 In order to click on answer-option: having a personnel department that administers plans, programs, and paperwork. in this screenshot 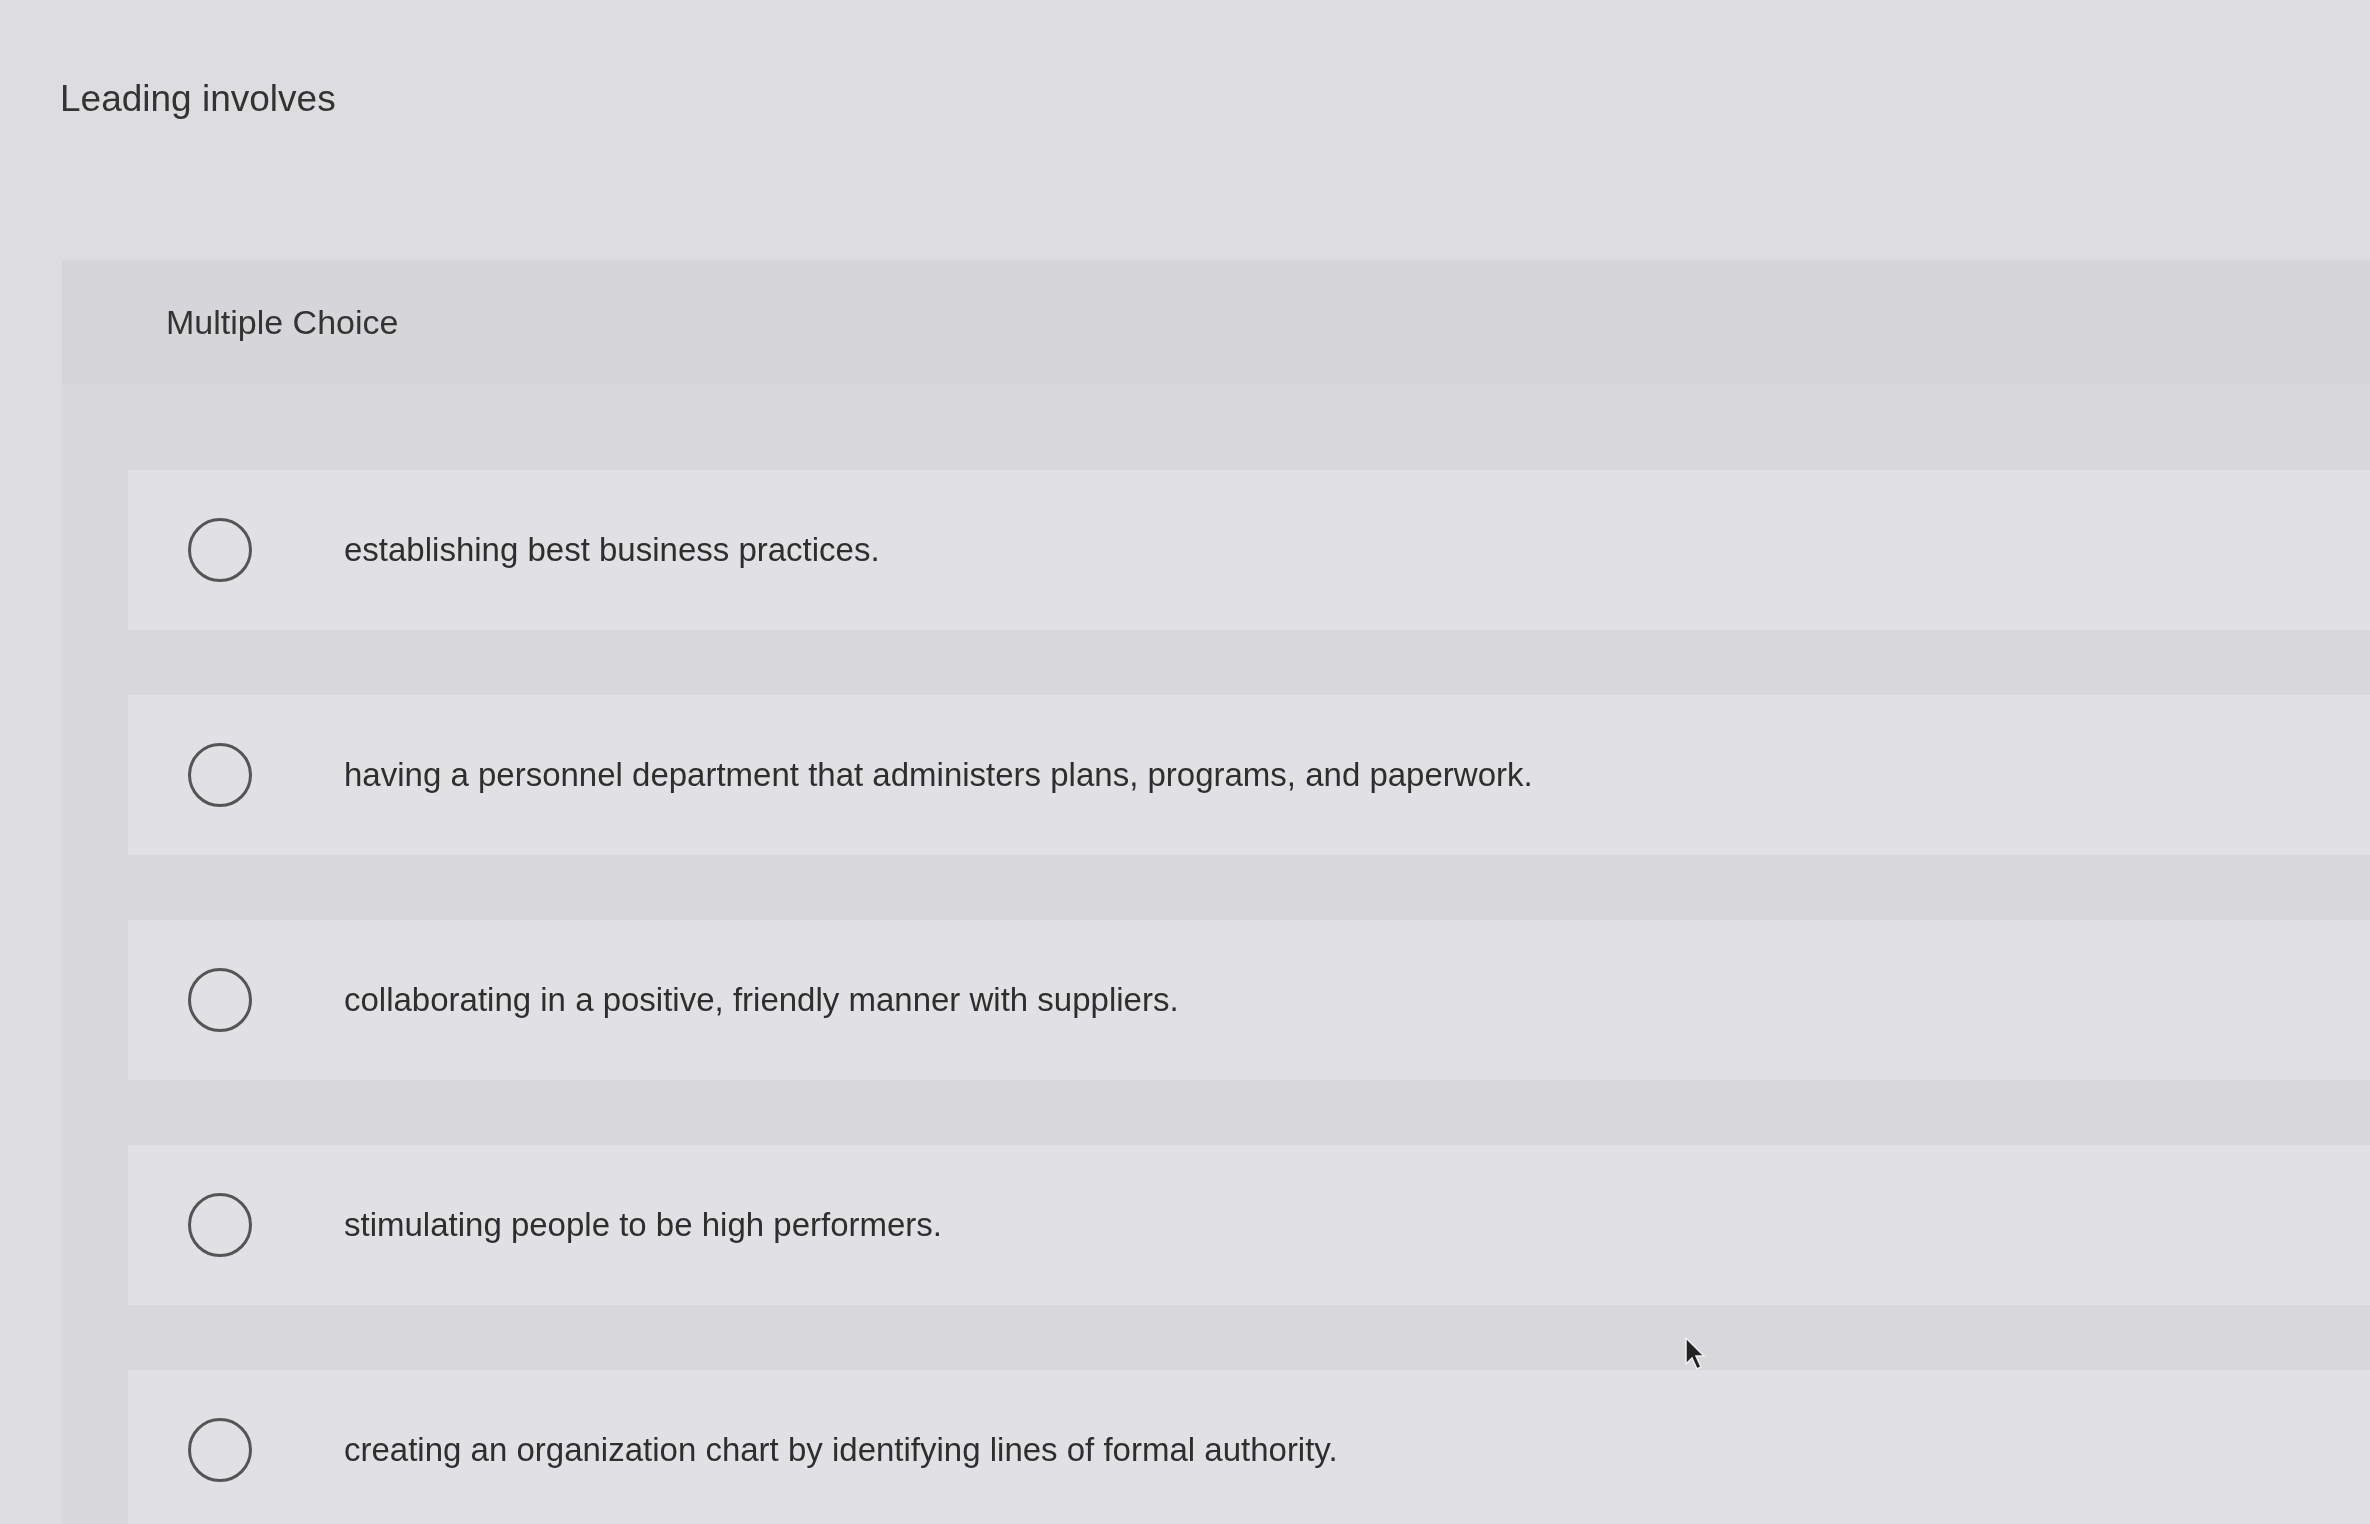, I will do `click(1249, 775)`.